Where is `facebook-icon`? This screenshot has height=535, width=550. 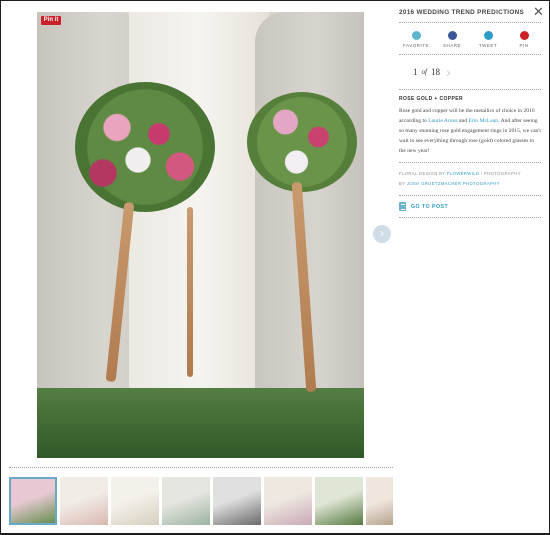
facebook-icon is located at coordinates (452, 35).